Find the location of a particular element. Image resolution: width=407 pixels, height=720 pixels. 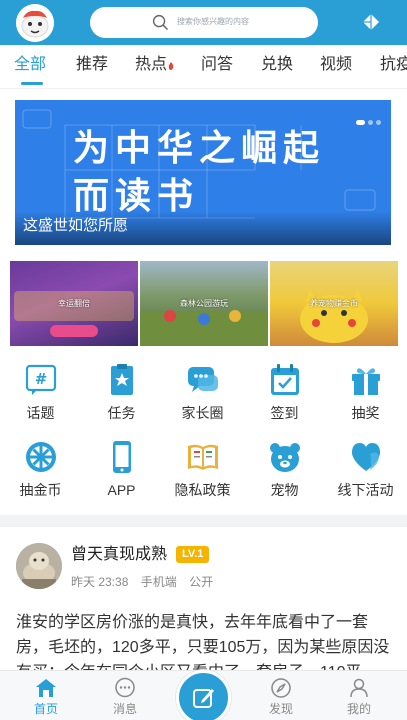

tab-all: 全部 is located at coordinates (30, 65).